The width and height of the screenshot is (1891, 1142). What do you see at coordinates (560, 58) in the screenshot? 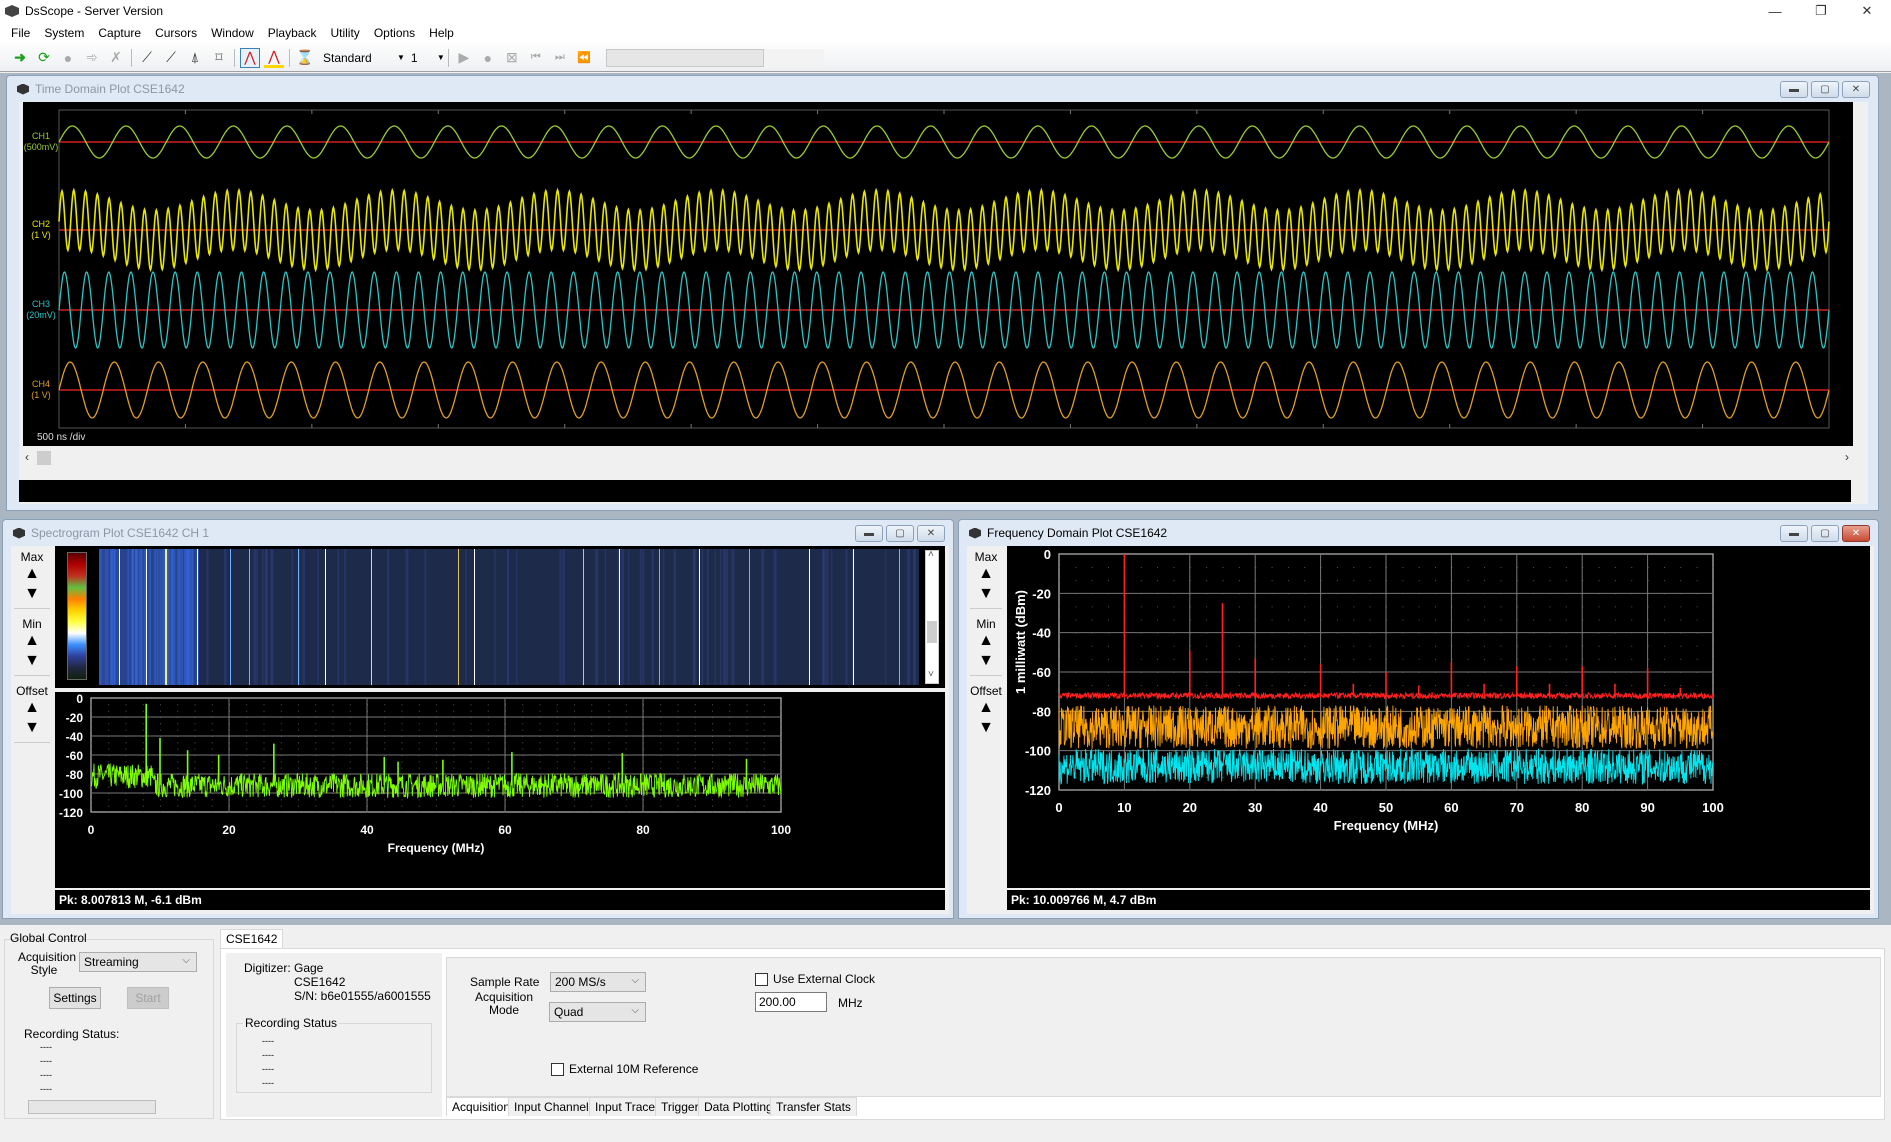
I see `fast-forward-icon: ⏭` at bounding box center [560, 58].